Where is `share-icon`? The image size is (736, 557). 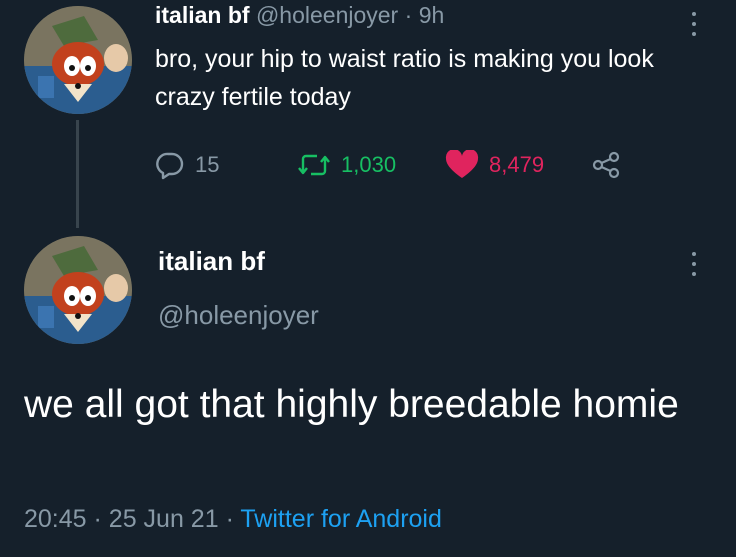
share-icon is located at coordinates (606, 165).